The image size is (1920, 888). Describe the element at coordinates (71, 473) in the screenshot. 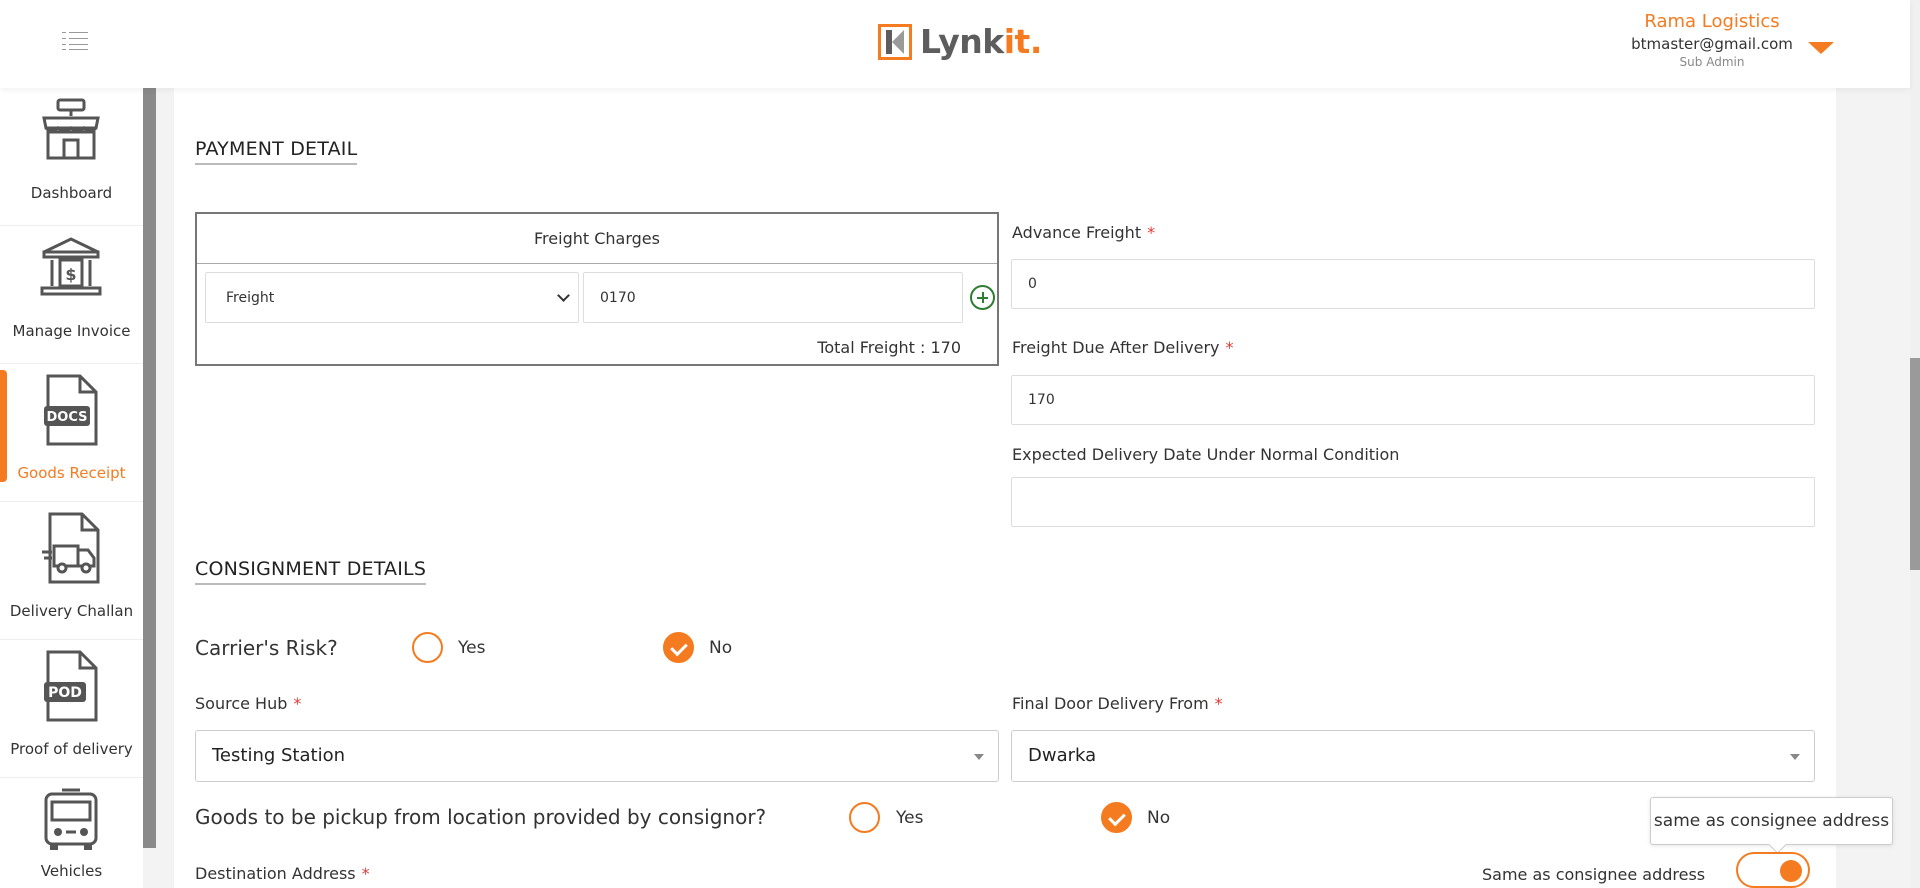

I see `sidebar-item-label: Goods Receipt` at that location.